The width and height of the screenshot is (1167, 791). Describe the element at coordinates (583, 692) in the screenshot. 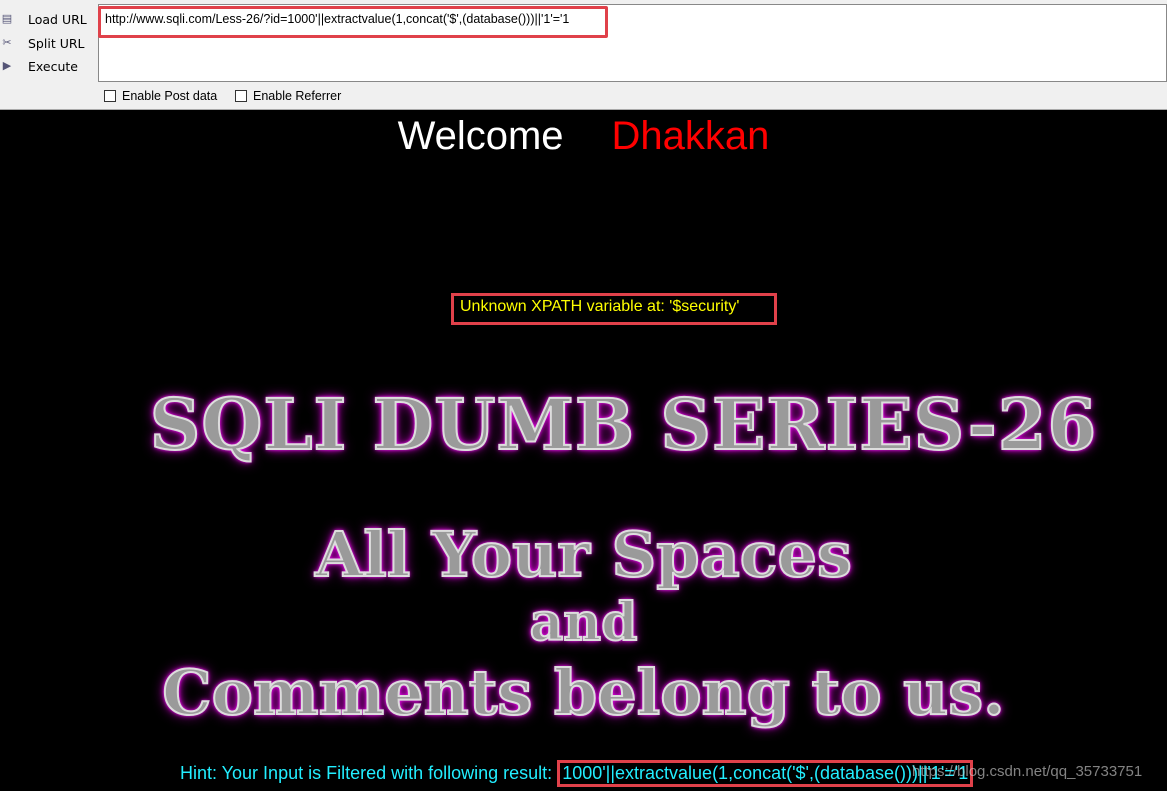

I see `slogan-line-3: Comments belong to us.` at that location.